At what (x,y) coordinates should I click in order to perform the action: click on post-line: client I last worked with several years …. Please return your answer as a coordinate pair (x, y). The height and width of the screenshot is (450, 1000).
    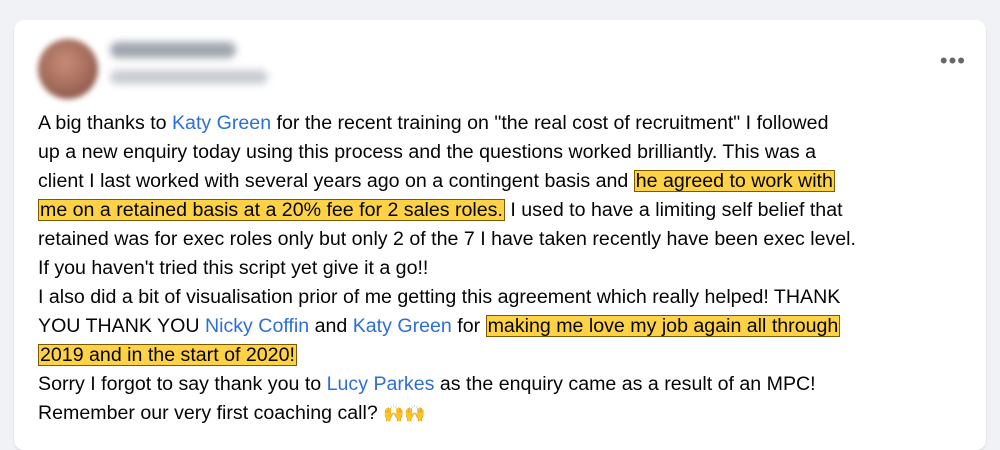
    Looking at the image, I should click on (508, 181).